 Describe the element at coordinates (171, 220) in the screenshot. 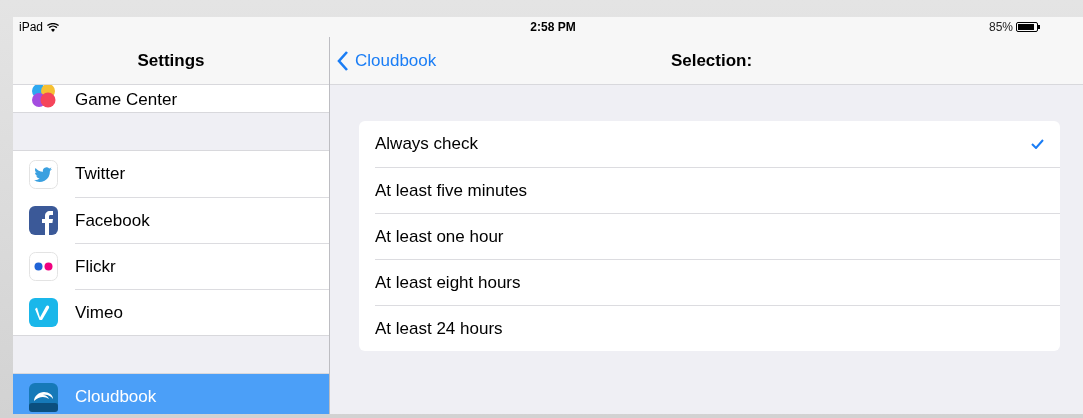

I see `settings-item: Facebook` at that location.